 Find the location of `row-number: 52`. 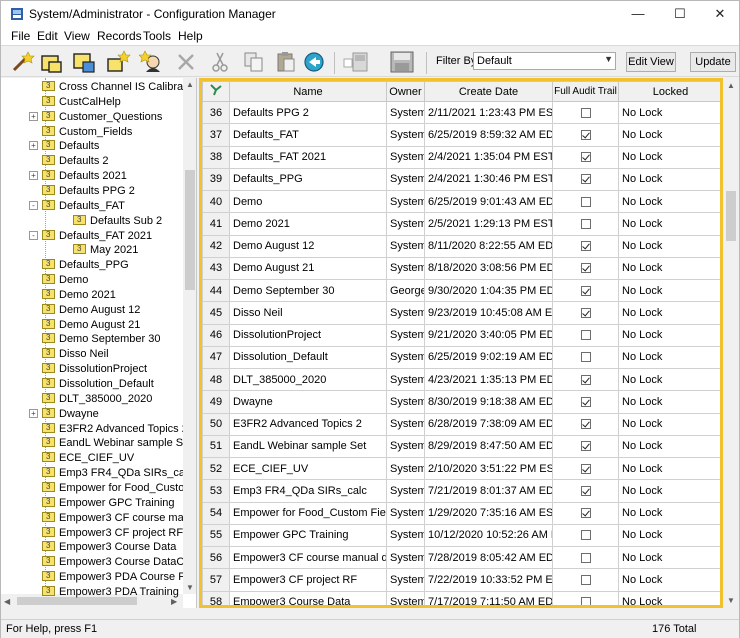

row-number: 52 is located at coordinates (216, 468).